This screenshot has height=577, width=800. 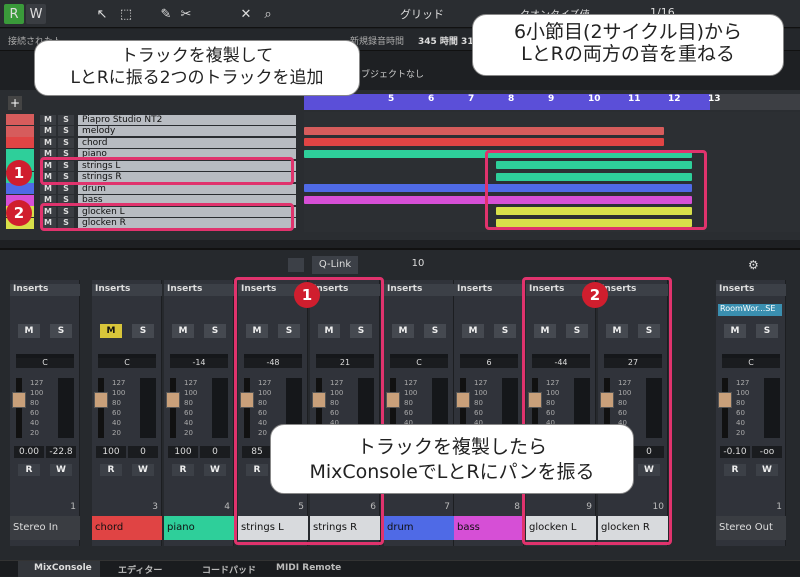 What do you see at coordinates (296, 265) in the screenshot?
I see `channel-view-icon` at bounding box center [296, 265].